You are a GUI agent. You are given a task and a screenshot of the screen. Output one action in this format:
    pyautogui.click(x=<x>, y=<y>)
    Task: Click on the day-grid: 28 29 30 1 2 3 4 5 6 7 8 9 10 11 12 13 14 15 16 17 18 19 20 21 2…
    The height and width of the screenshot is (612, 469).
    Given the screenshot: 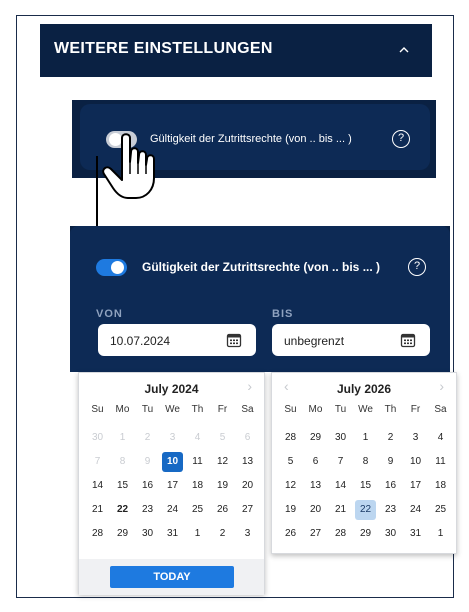 What is the action you would take?
    pyautogui.click(x=365, y=488)
    